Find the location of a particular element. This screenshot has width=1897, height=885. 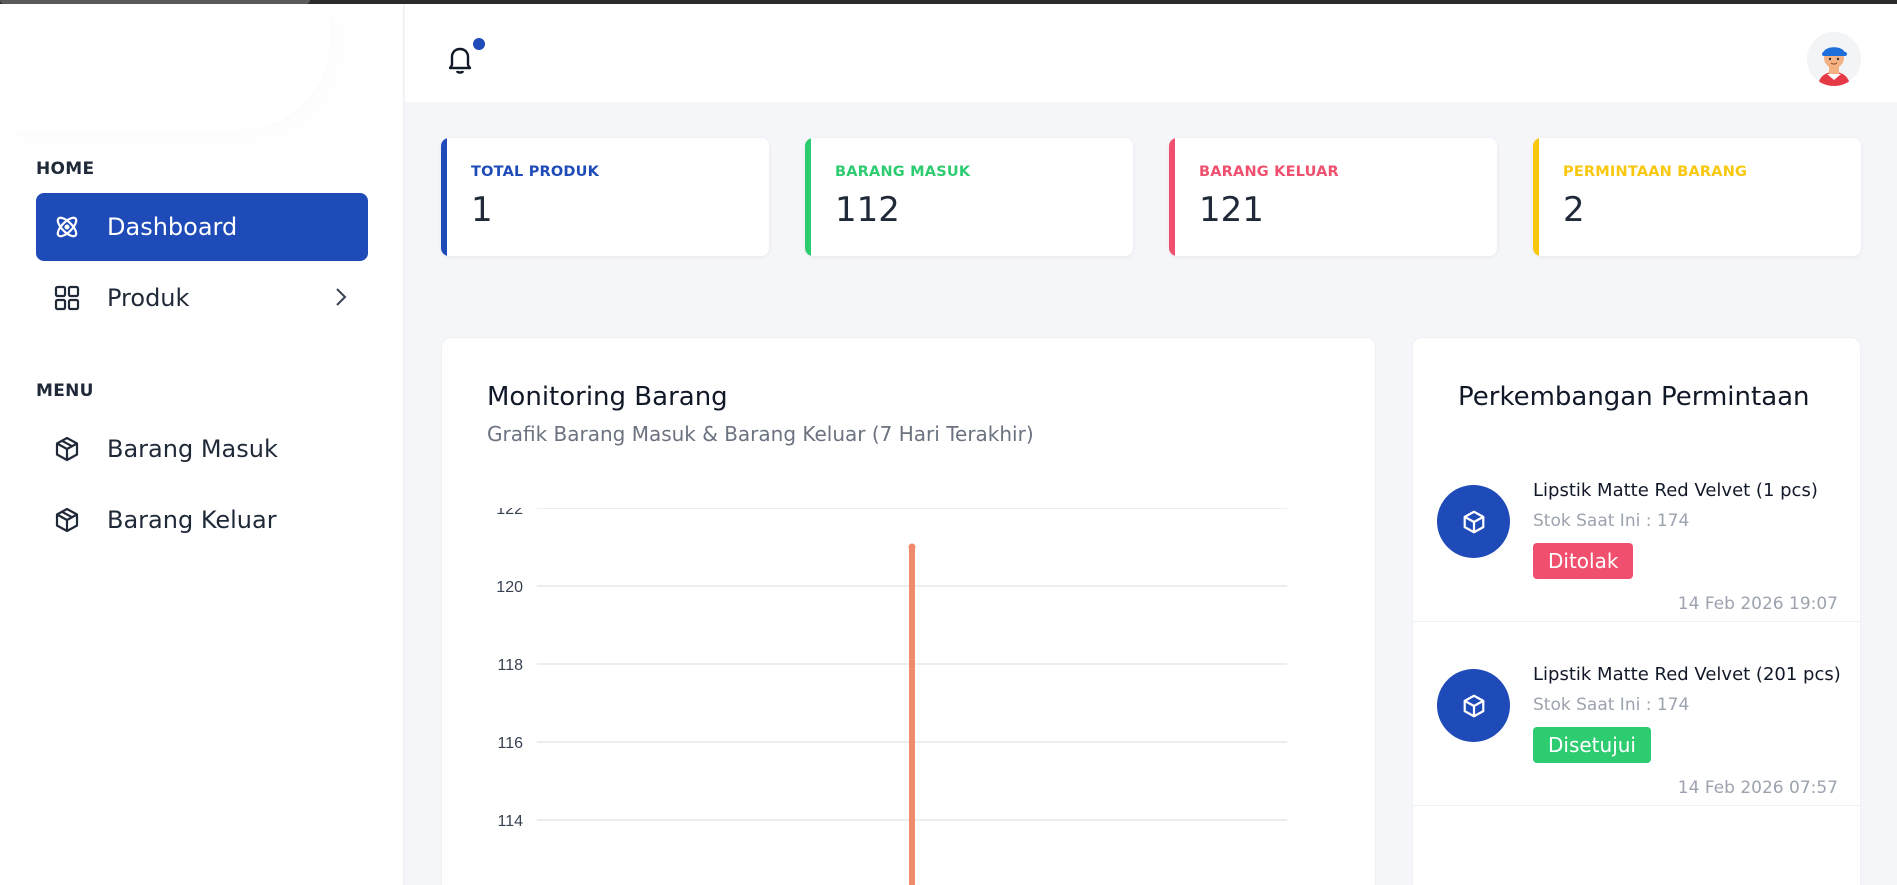

stat-label: BARANG MASUK is located at coordinates (903, 172).